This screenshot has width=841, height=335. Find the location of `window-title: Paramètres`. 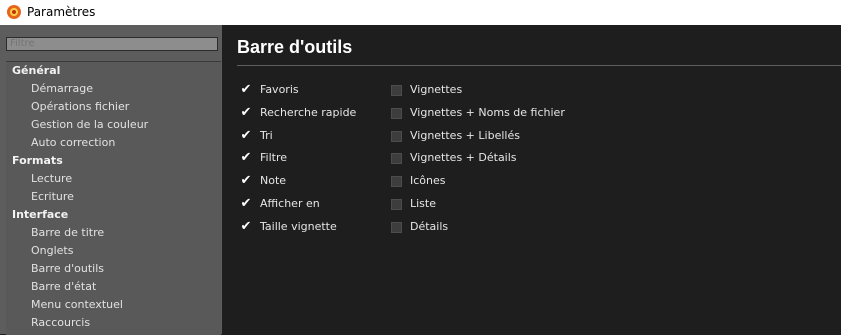

window-title: Paramètres is located at coordinates (61, 12).